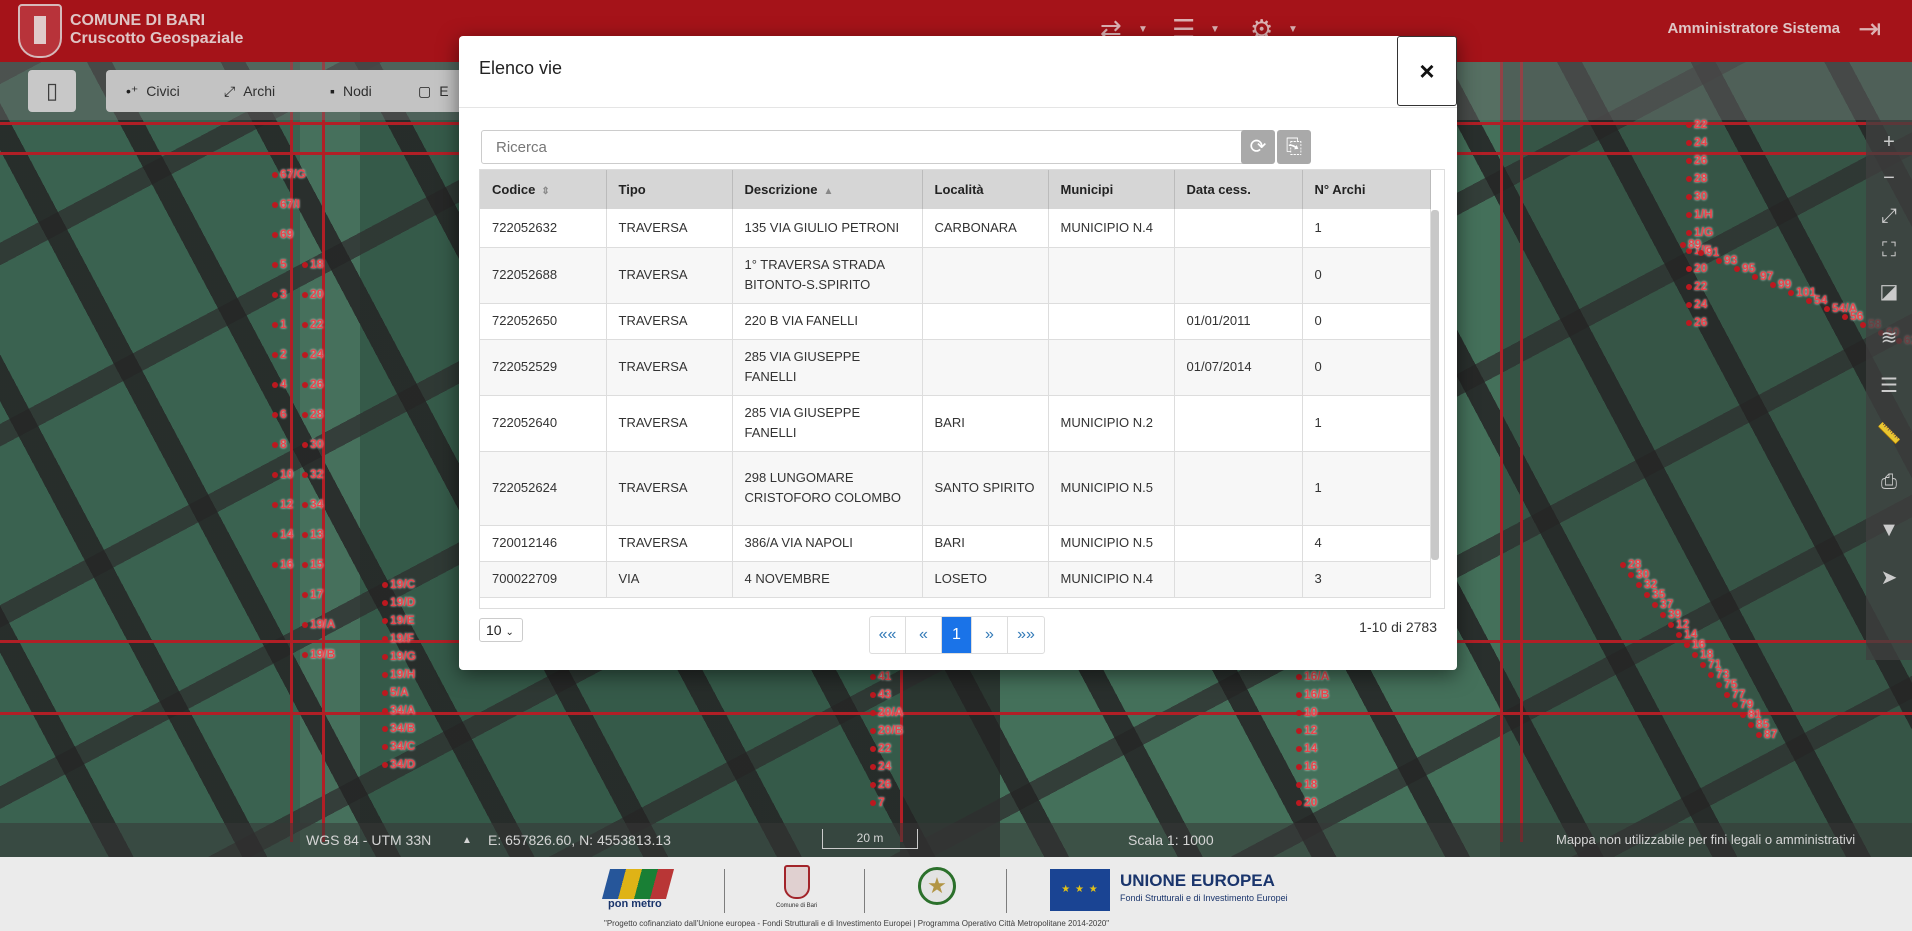  What do you see at coordinates (1238, 367) in the screenshot?
I see `table-cell: 01/07/2014` at bounding box center [1238, 367].